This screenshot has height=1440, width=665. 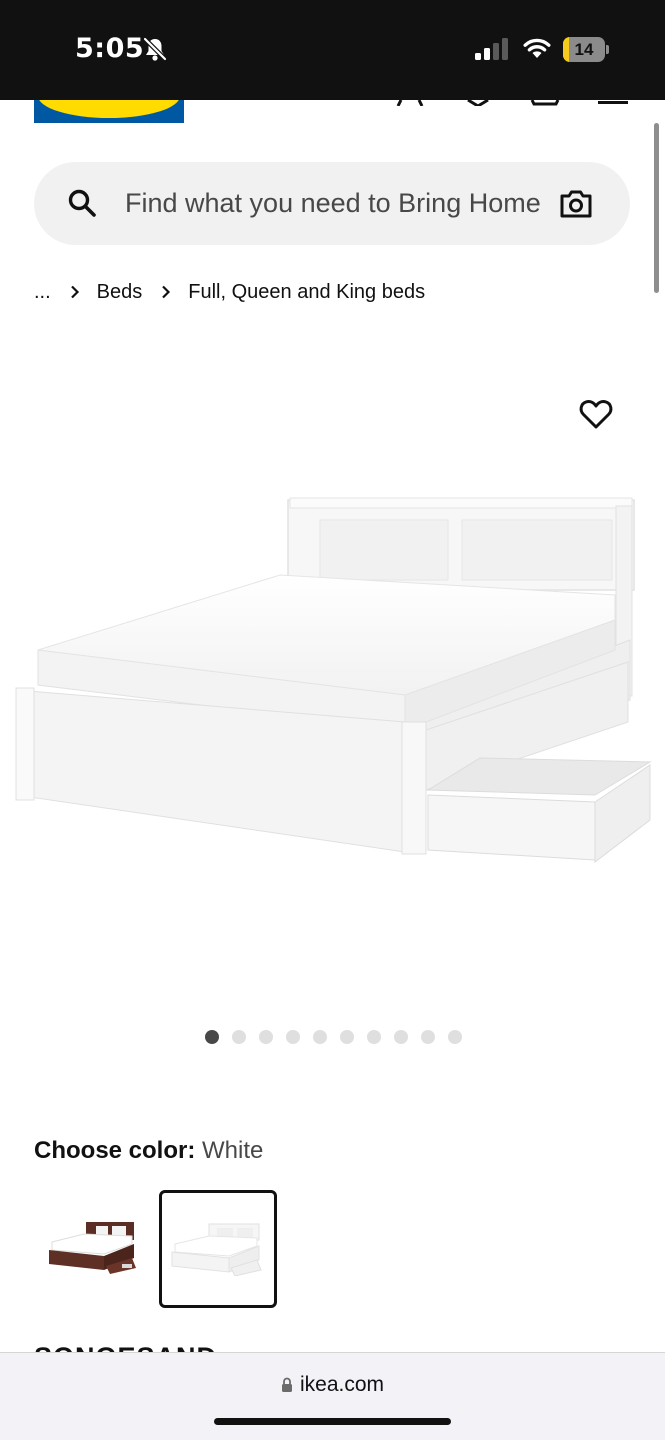 I want to click on gallery-pagination, so click(x=332, y=1037).